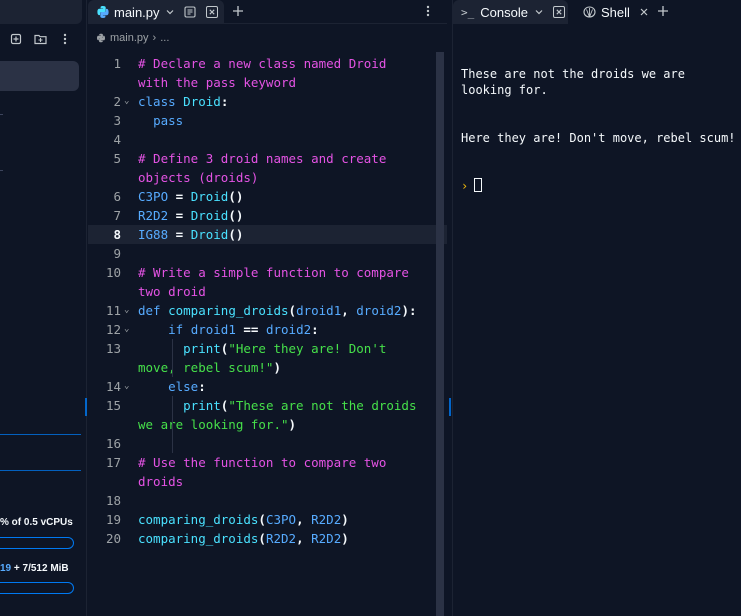 This screenshot has height=616, width=741. Describe the element at coordinates (129, 38) in the screenshot. I see `breadcrumb-file: main.py` at that location.